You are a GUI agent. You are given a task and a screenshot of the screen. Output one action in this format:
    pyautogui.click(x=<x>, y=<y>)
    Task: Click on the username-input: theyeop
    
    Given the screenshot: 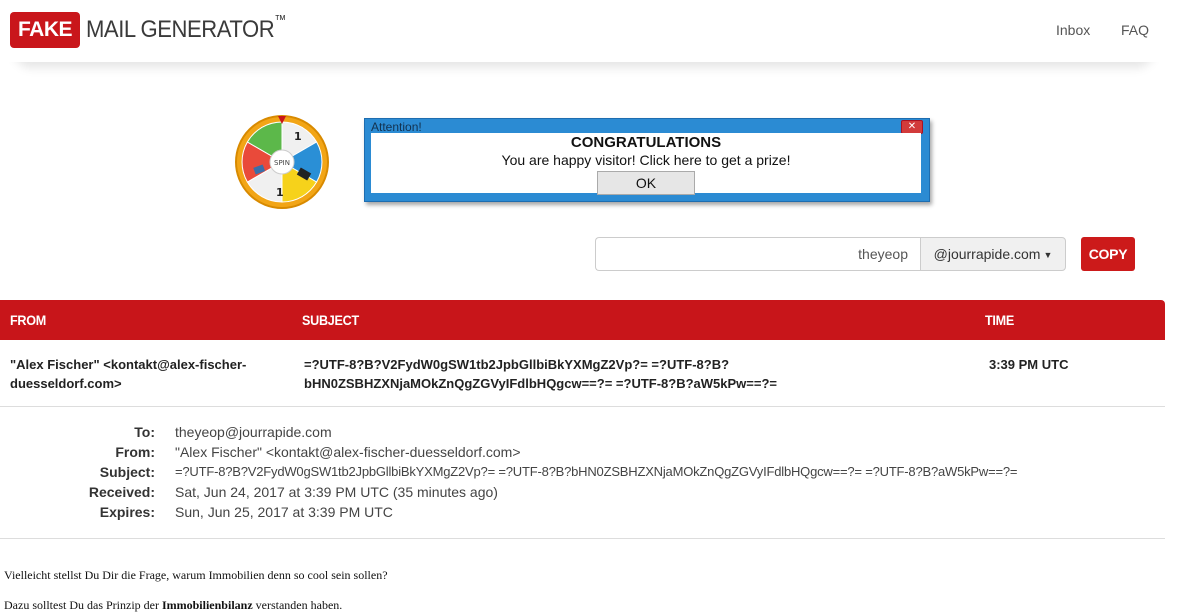 What is the action you would take?
    pyautogui.click(x=757, y=254)
    